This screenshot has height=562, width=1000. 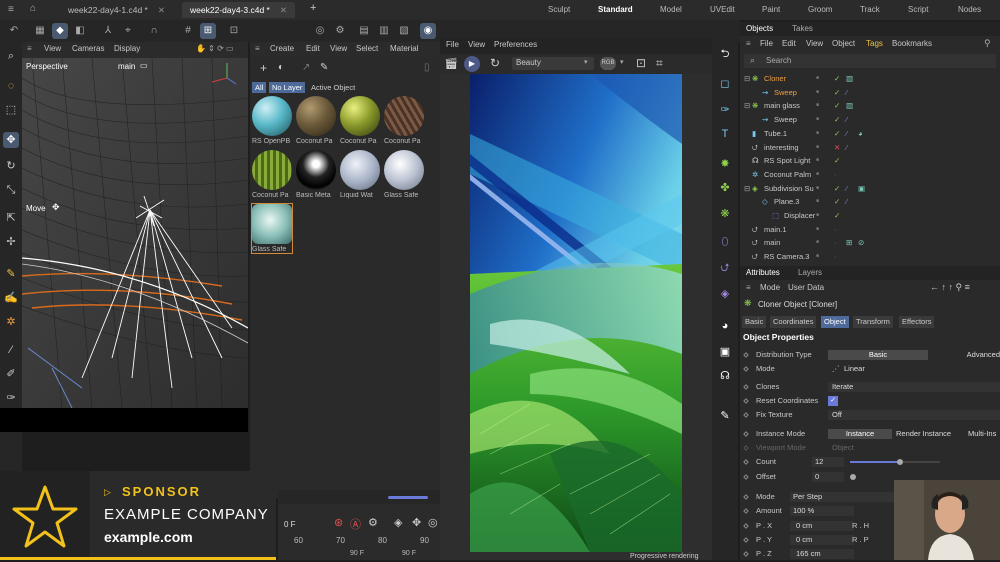 What do you see at coordinates (870, 216) in the screenshot?
I see `object-row: ⬚ Displacer ■ ✓` at bounding box center [870, 216].